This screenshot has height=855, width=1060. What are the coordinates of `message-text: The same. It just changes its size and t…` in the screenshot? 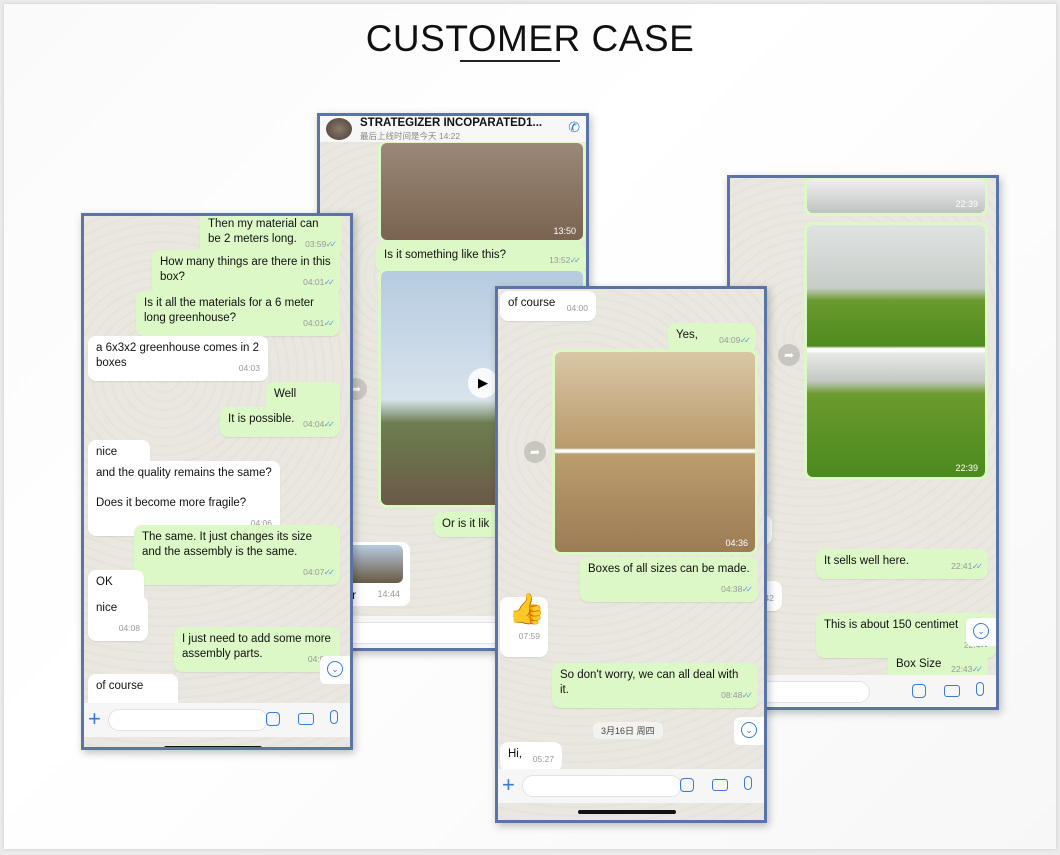 It's located at (227, 544).